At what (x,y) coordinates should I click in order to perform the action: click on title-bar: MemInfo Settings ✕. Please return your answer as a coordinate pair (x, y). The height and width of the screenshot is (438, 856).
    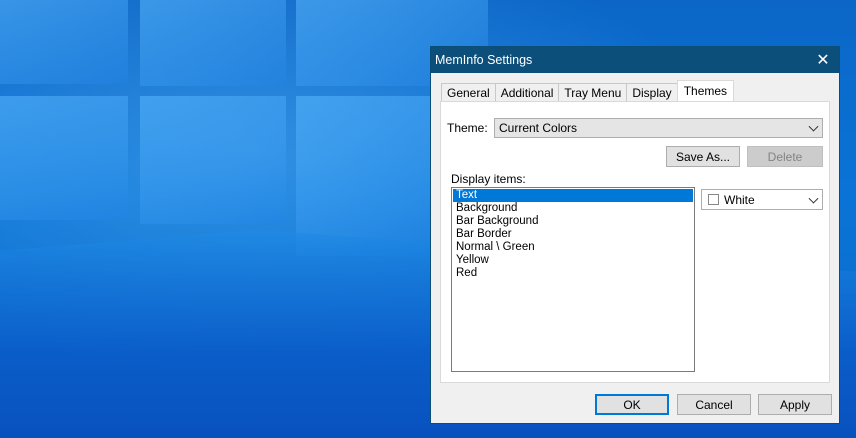
    Looking at the image, I should click on (635, 60).